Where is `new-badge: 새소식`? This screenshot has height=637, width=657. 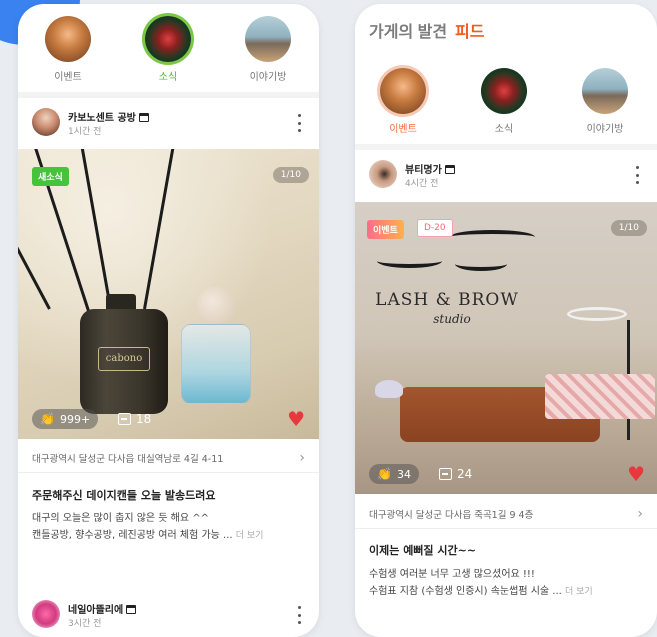
new-badge: 새소식 is located at coordinates (50, 176).